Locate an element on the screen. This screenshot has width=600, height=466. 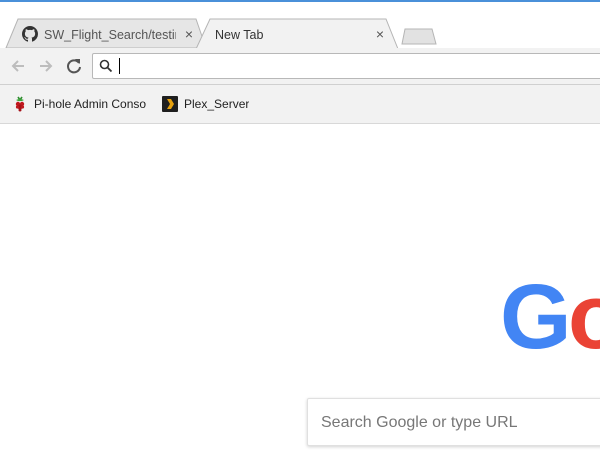
arrow-right-icon is located at coordinates (46, 66).